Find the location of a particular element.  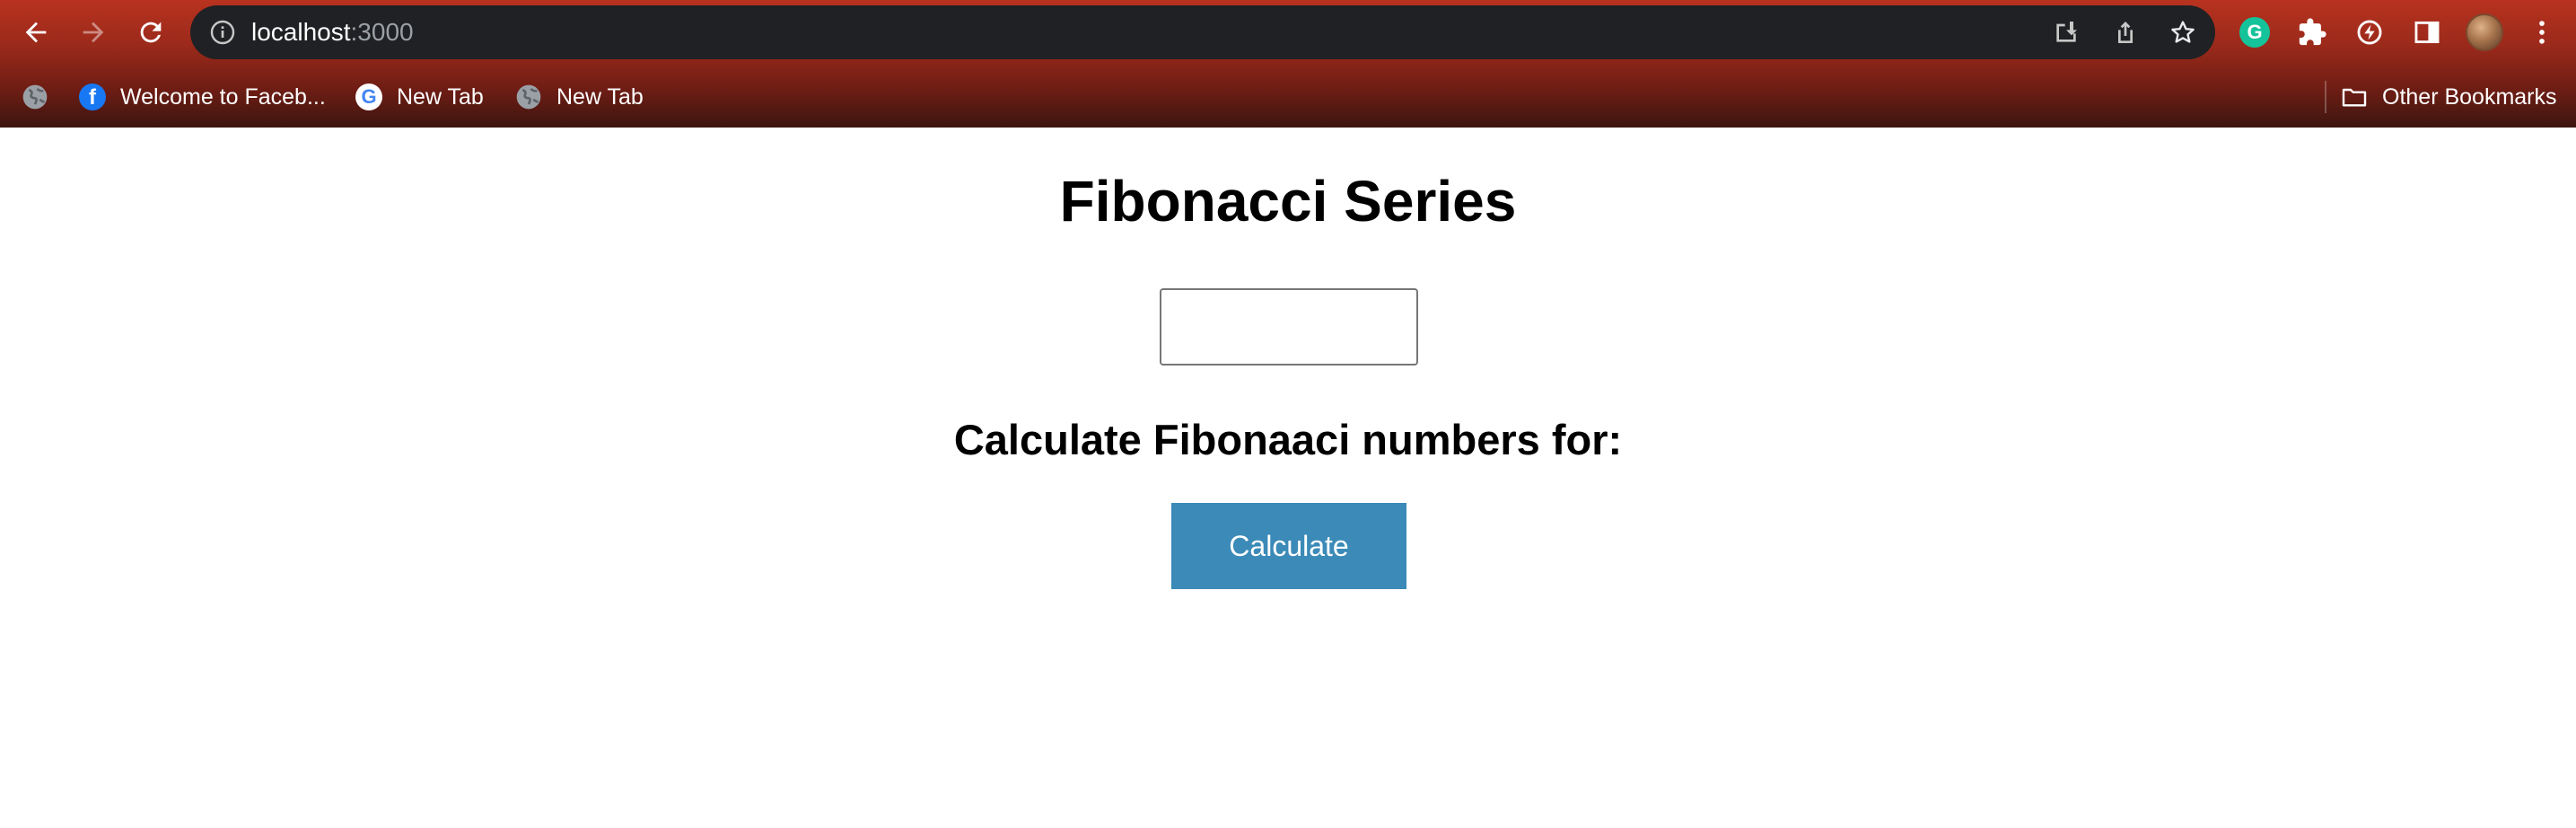

star-icon is located at coordinates (2183, 32).